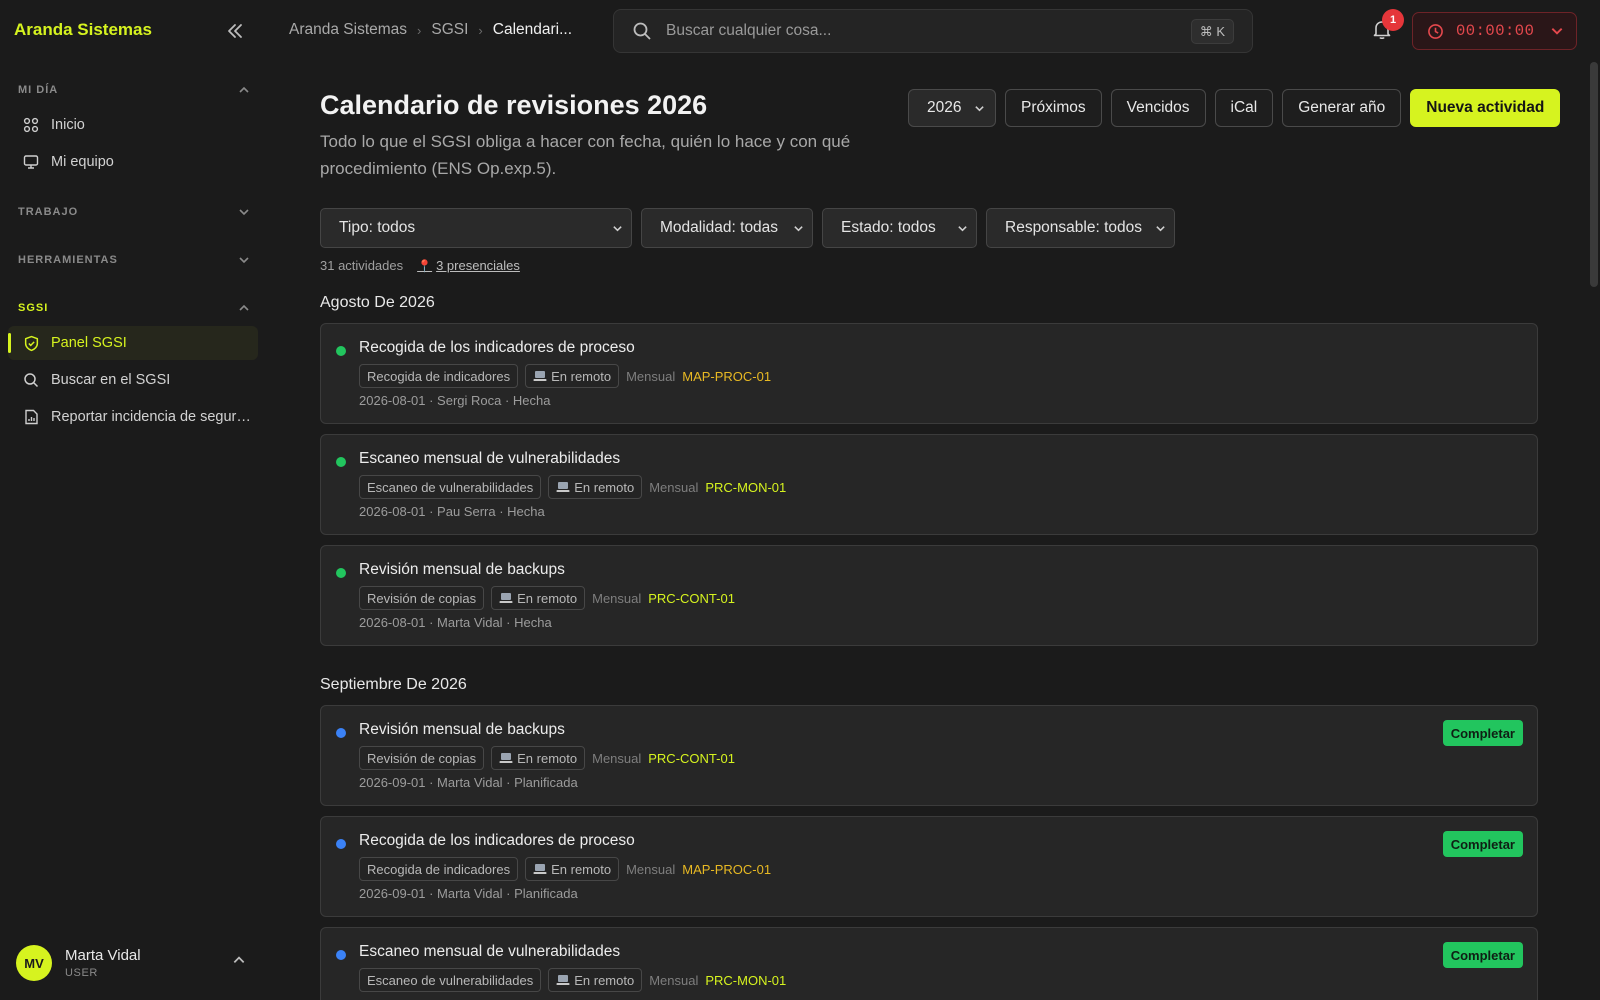  What do you see at coordinates (1080, 228) in the screenshot?
I see `owner-filter: Responsable: todos` at bounding box center [1080, 228].